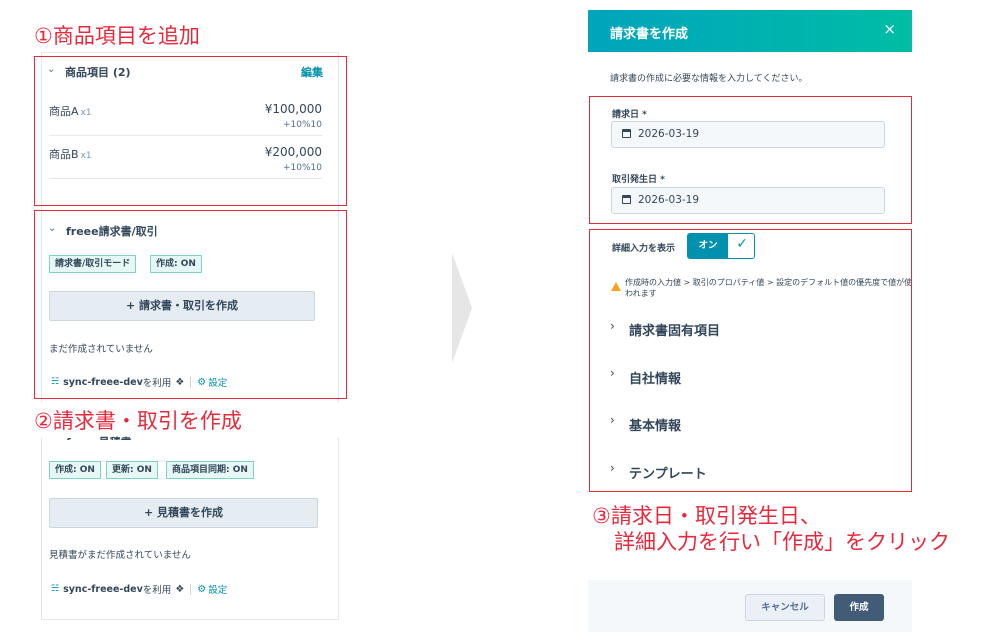 The image size is (990, 643). I want to click on modal-footer: キャンセル 作成, so click(750, 606).